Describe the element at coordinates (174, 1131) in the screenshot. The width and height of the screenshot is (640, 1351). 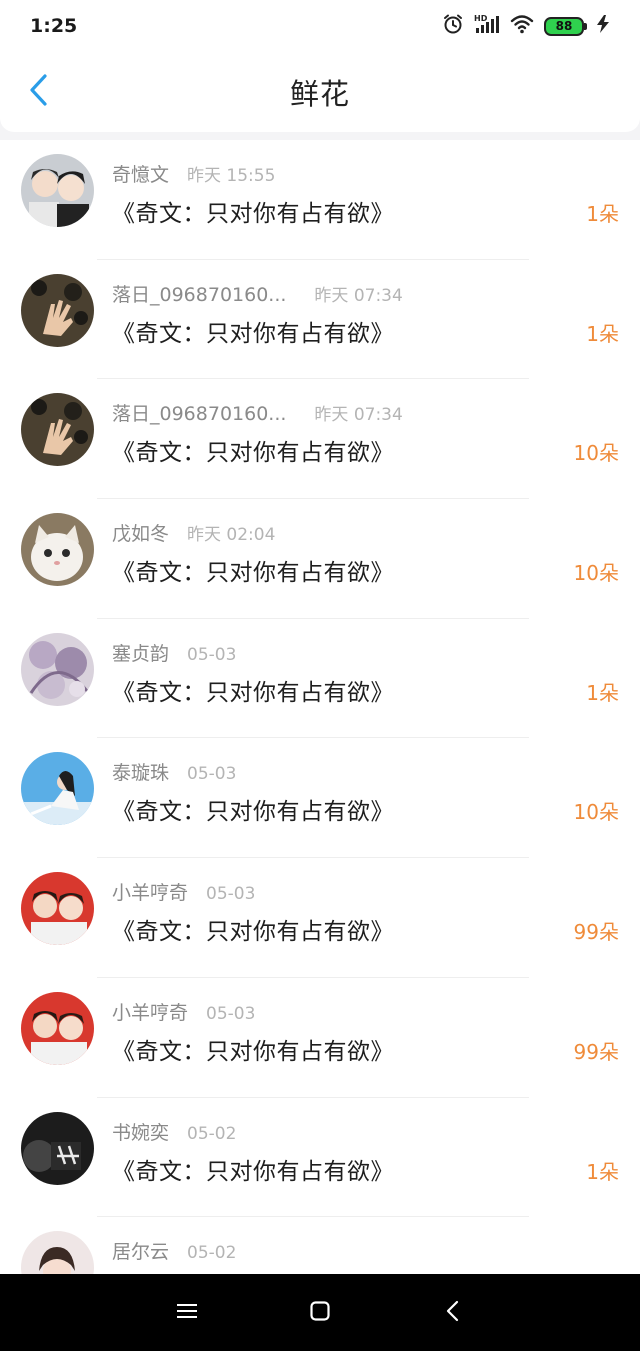
I see `row-meta: 书婉奕 05-02` at that location.